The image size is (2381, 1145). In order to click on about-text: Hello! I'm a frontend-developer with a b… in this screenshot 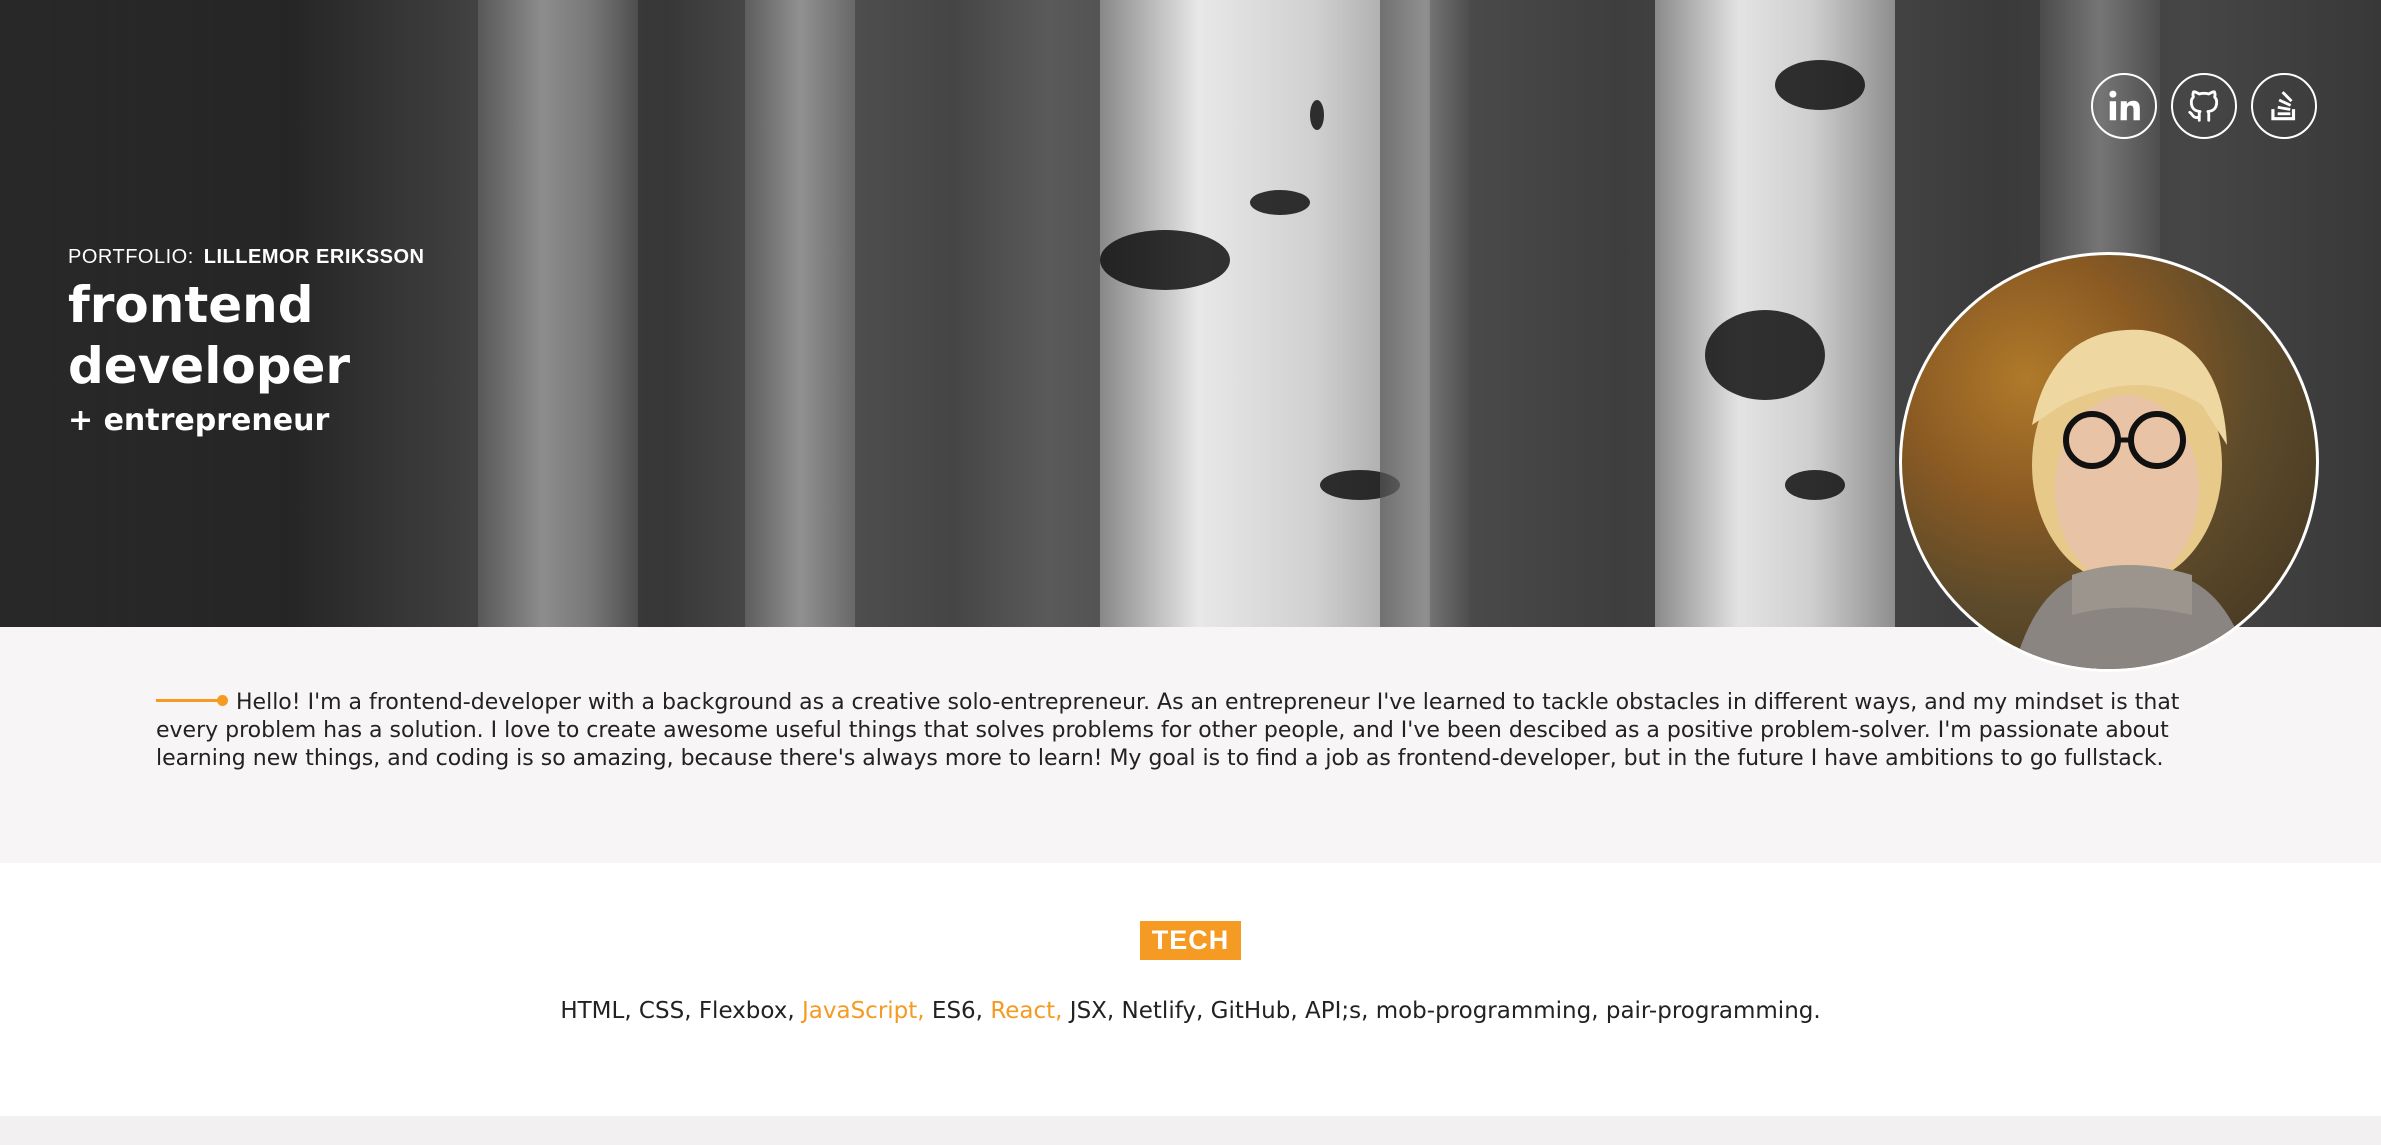, I will do `click(1168, 730)`.